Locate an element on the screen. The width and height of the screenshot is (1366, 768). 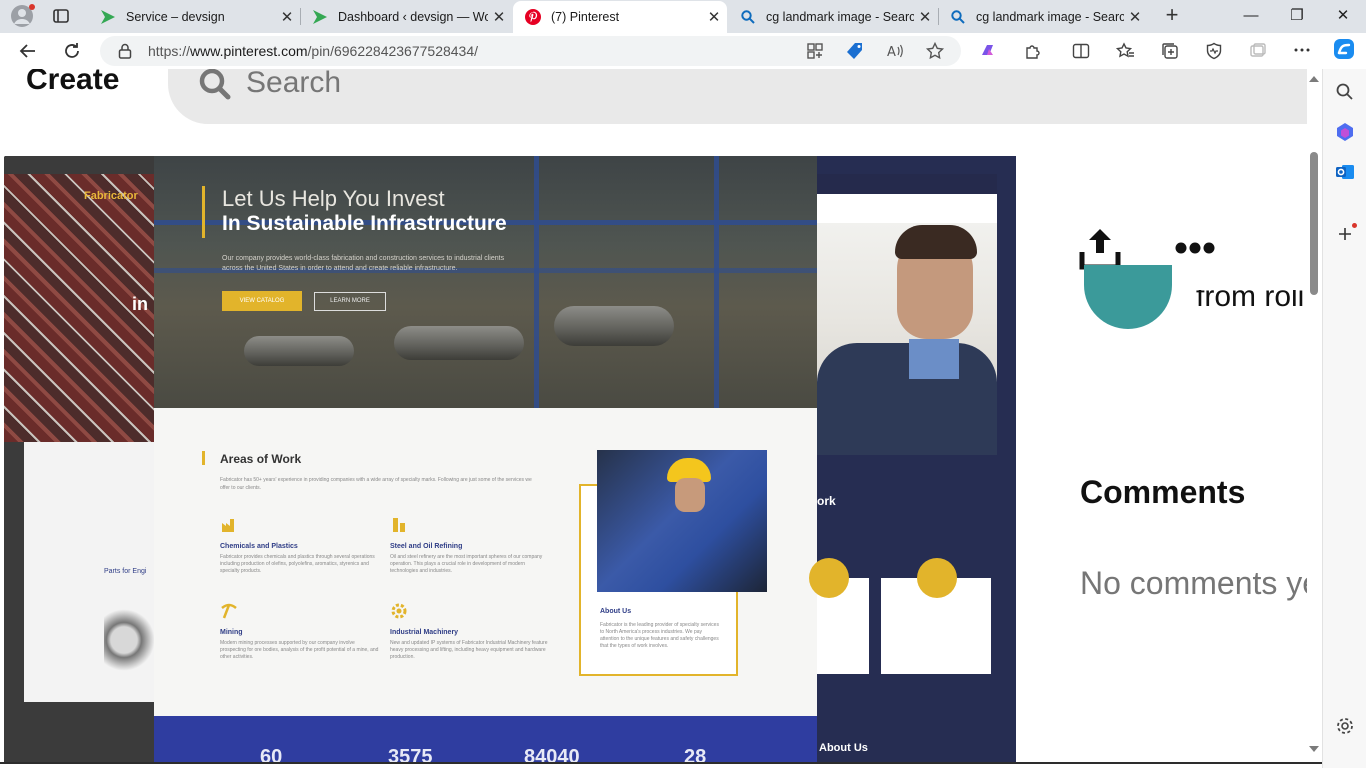
browser-essentials-icon is located at coordinates (1214, 51).